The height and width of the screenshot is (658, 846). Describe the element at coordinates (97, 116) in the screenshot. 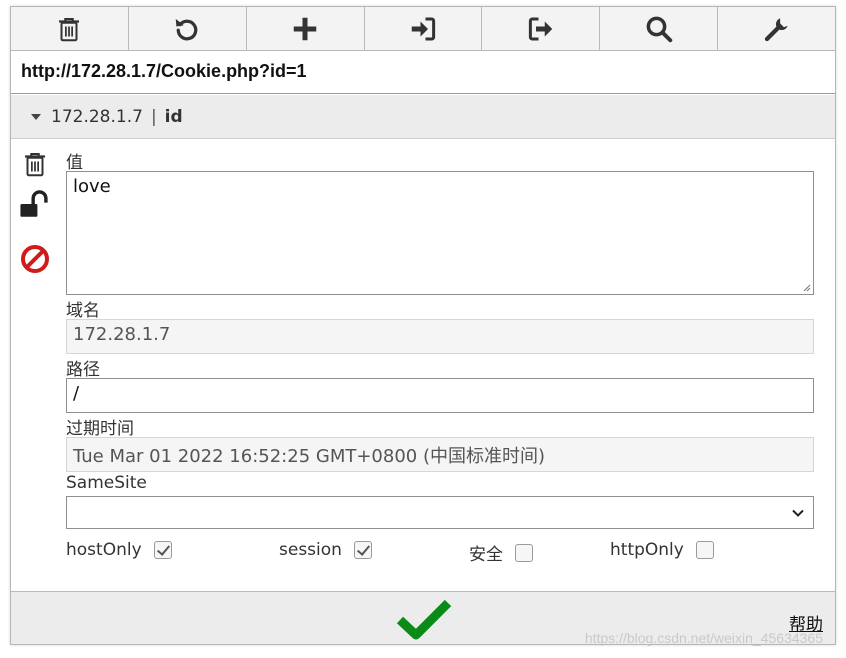

I see `cookie-host: 172.28.1.7` at that location.